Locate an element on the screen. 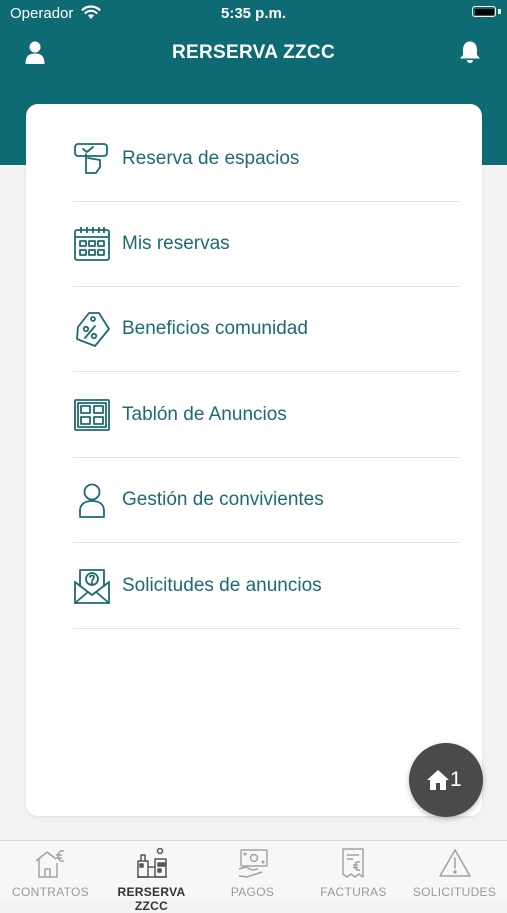 This screenshot has width=507, height=913. tab-label: SOLICITUDES is located at coordinates (454, 892).